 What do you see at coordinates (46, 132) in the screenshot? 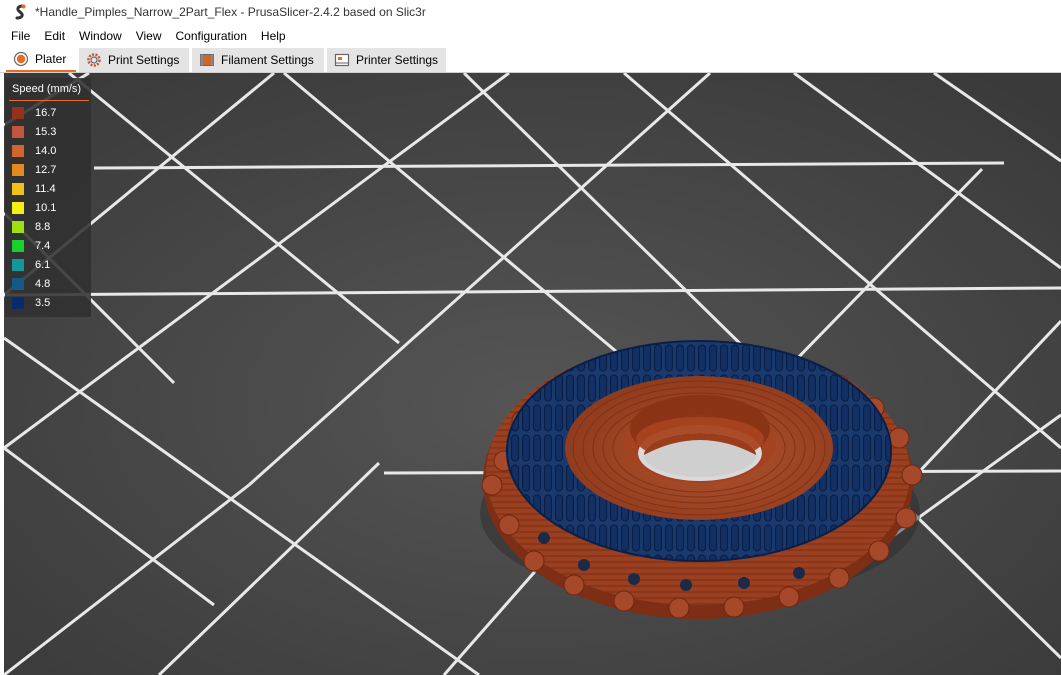
I see `legend-label: 15.3` at bounding box center [46, 132].